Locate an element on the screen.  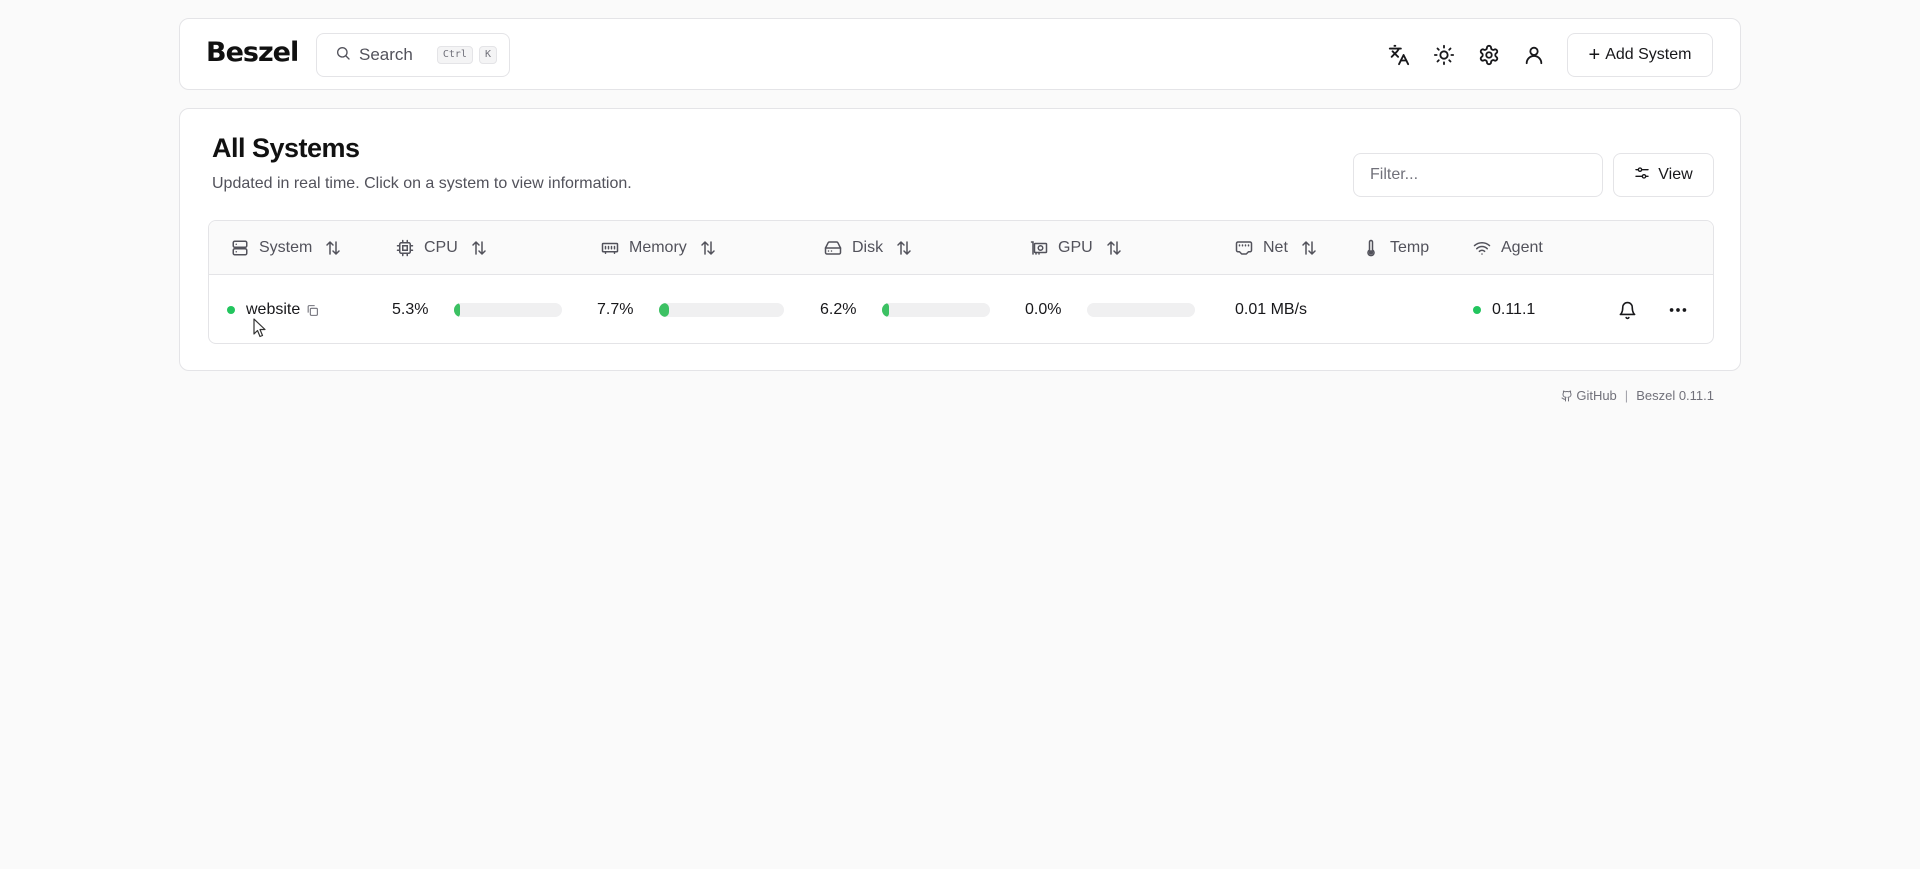
footer: GitHub | Beszel 0.11.1 is located at coordinates (1637, 395).